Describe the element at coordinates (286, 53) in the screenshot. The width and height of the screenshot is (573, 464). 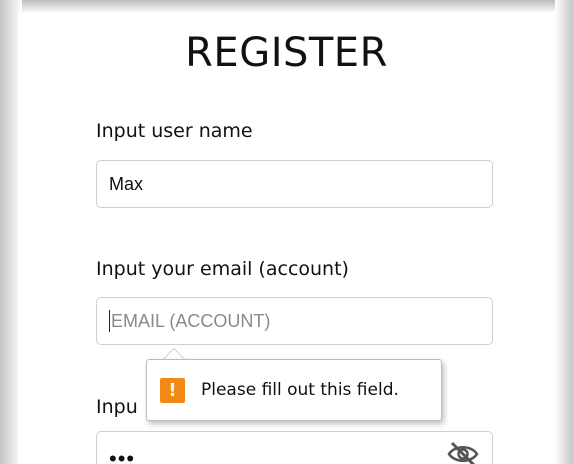
I see `page-title: REGISTER` at that location.